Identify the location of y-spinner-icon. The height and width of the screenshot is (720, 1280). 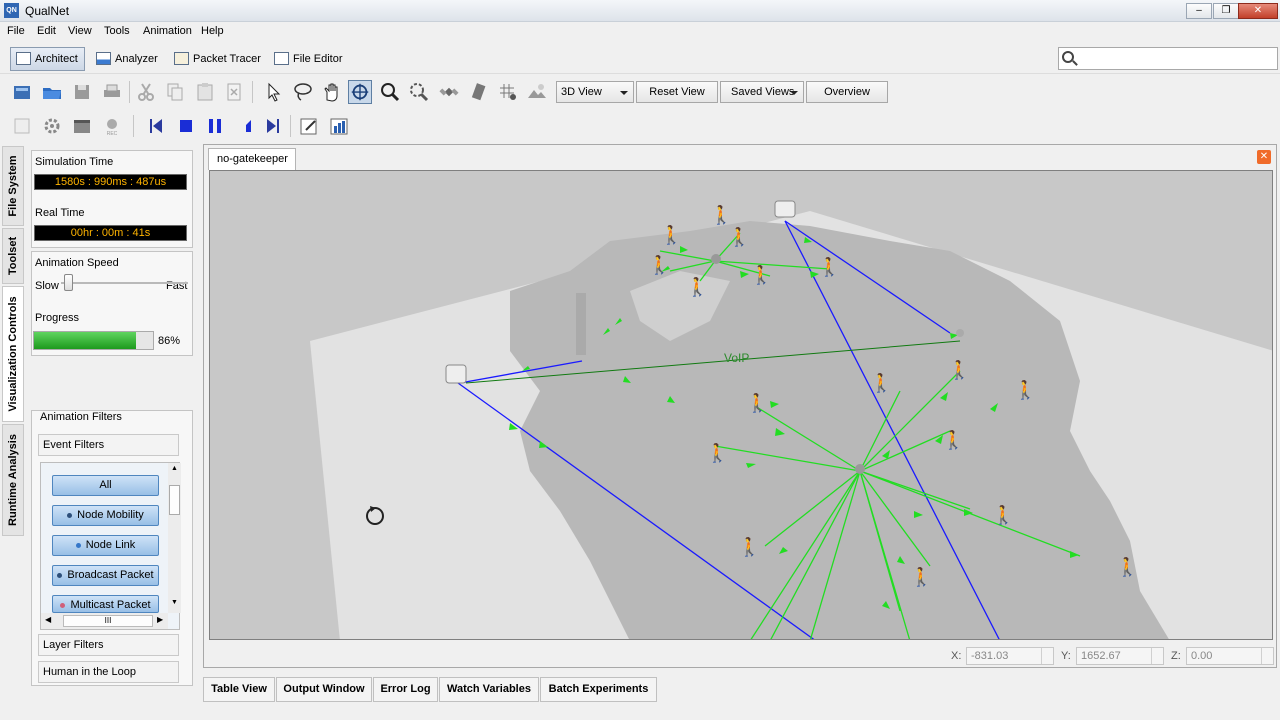
(1157, 656).